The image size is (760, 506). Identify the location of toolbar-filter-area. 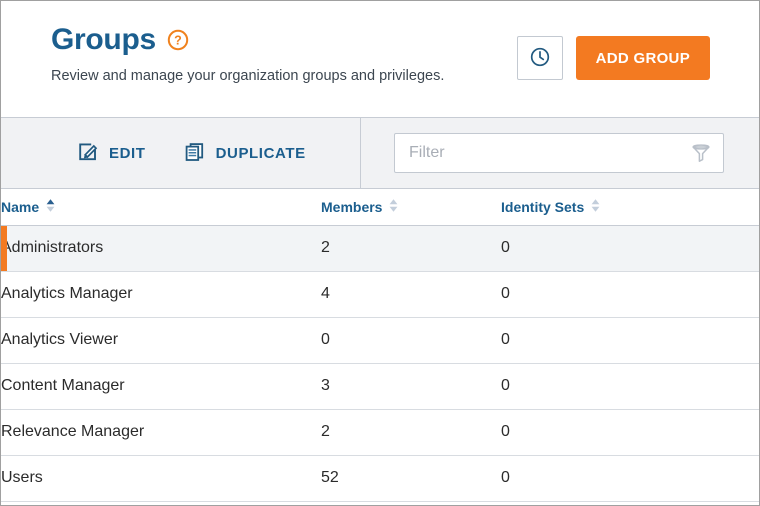
(560, 153).